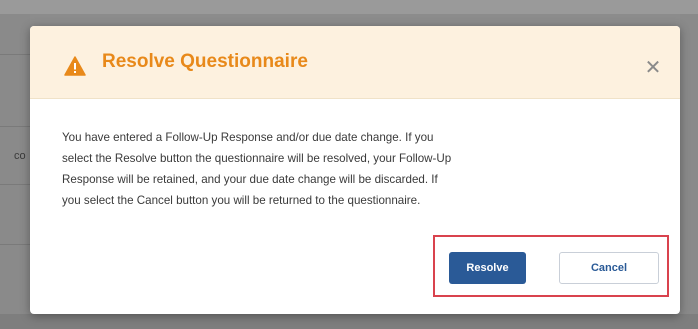  What do you see at coordinates (349, 7) in the screenshot?
I see `background-top-bar` at bounding box center [349, 7].